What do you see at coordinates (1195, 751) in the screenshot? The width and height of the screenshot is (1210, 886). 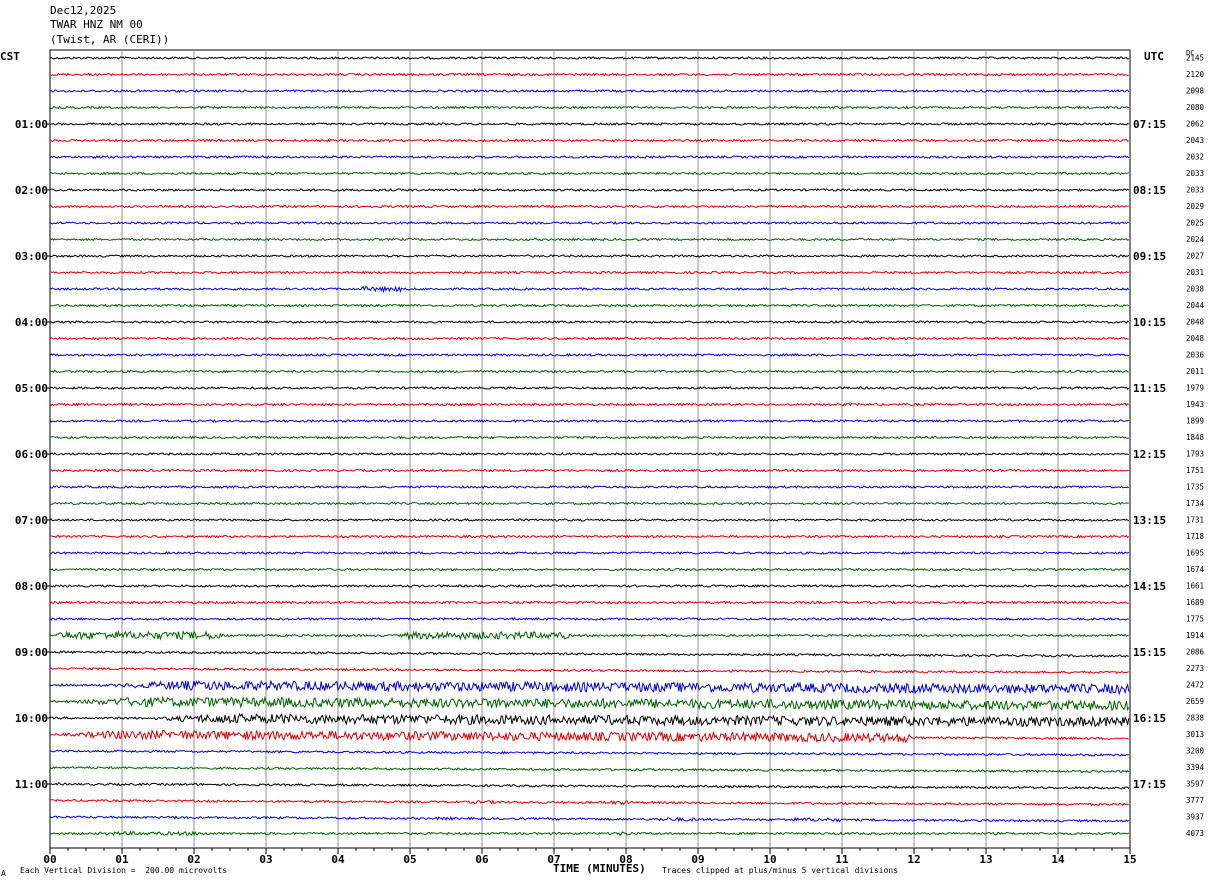 I see `dc-value-label: 3200` at bounding box center [1195, 751].